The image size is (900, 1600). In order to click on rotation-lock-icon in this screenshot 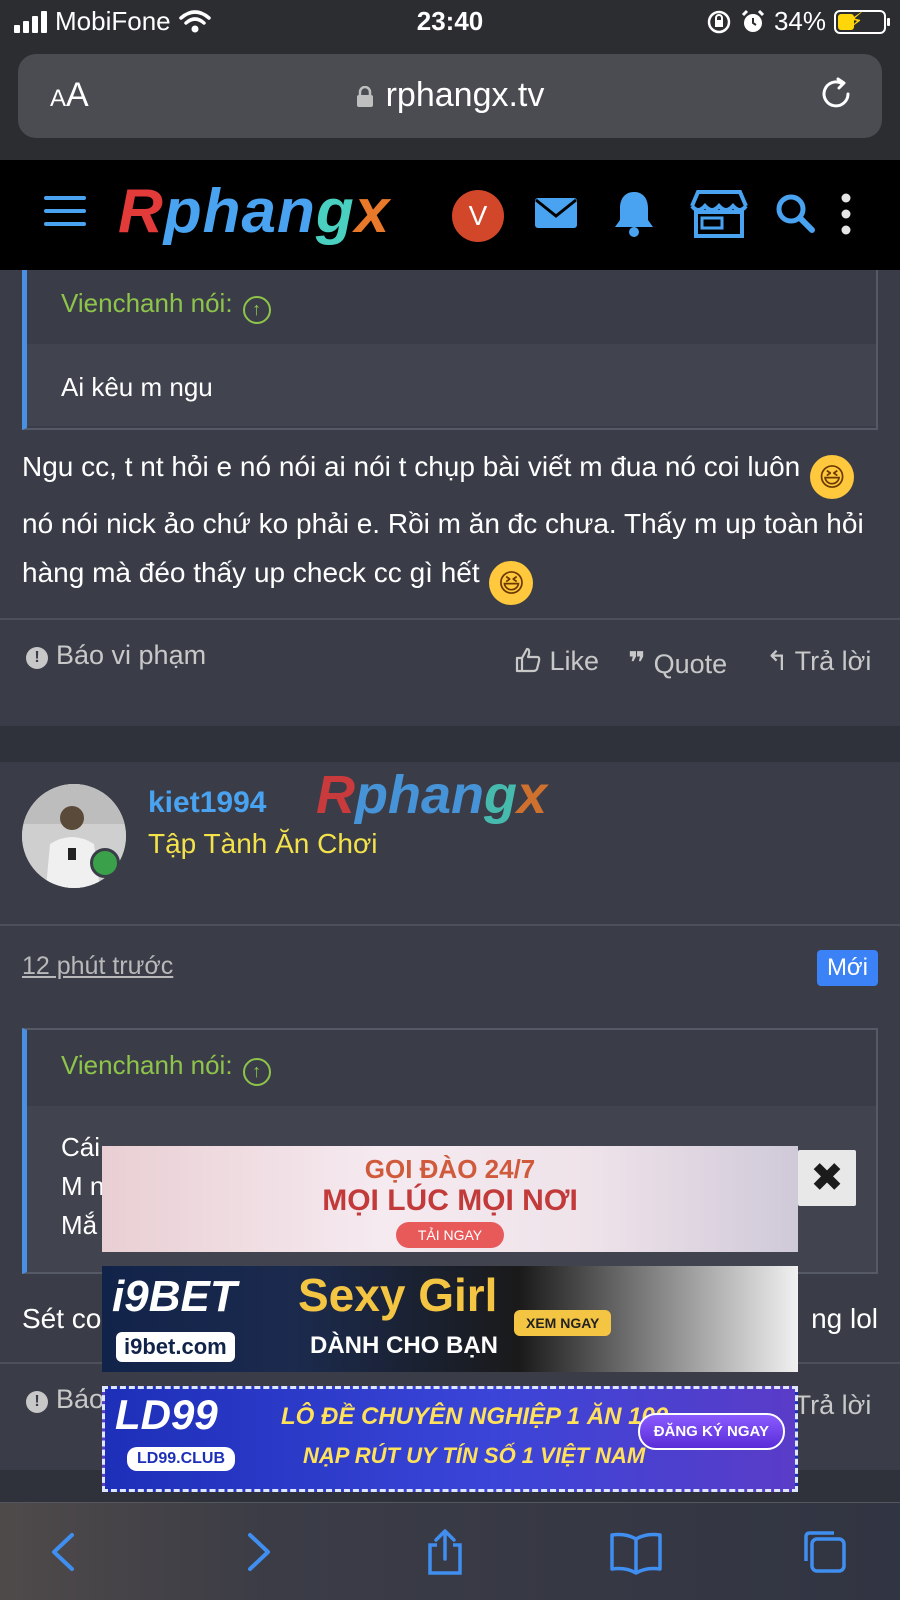, I will do `click(719, 21)`.